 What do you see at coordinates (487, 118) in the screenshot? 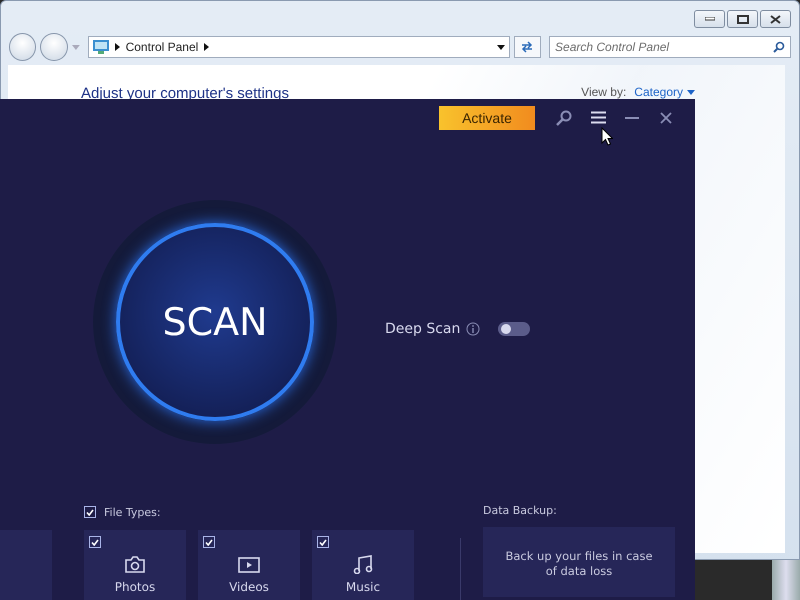
I see `activate-button: Activate` at bounding box center [487, 118].